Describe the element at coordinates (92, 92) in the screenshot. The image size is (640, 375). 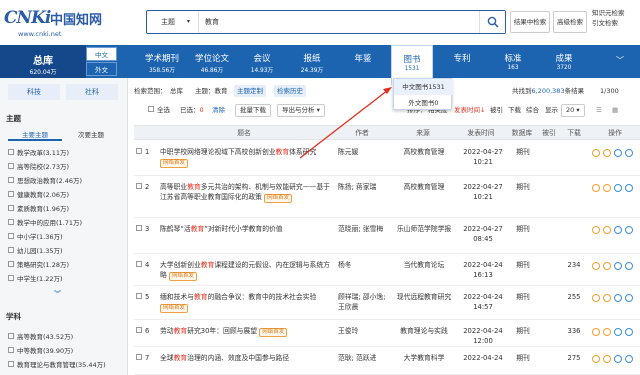
I see `tab-social-science: 社科` at that location.